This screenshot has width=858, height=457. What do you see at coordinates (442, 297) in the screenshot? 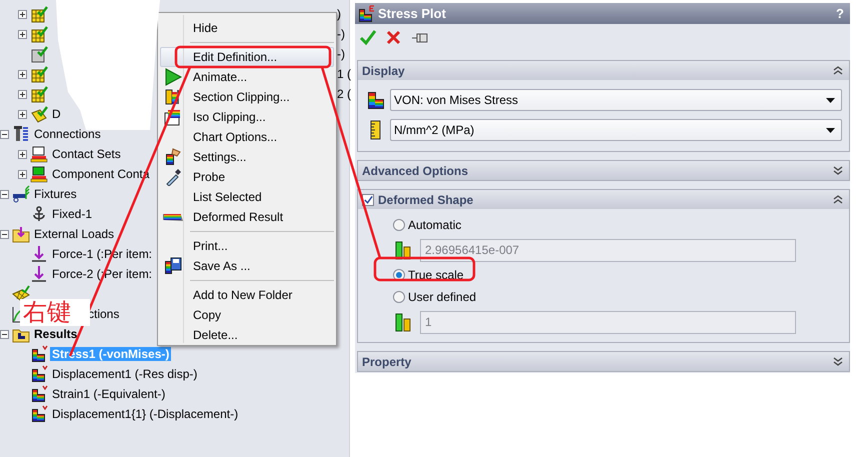
I see `option-label: User defined` at bounding box center [442, 297].